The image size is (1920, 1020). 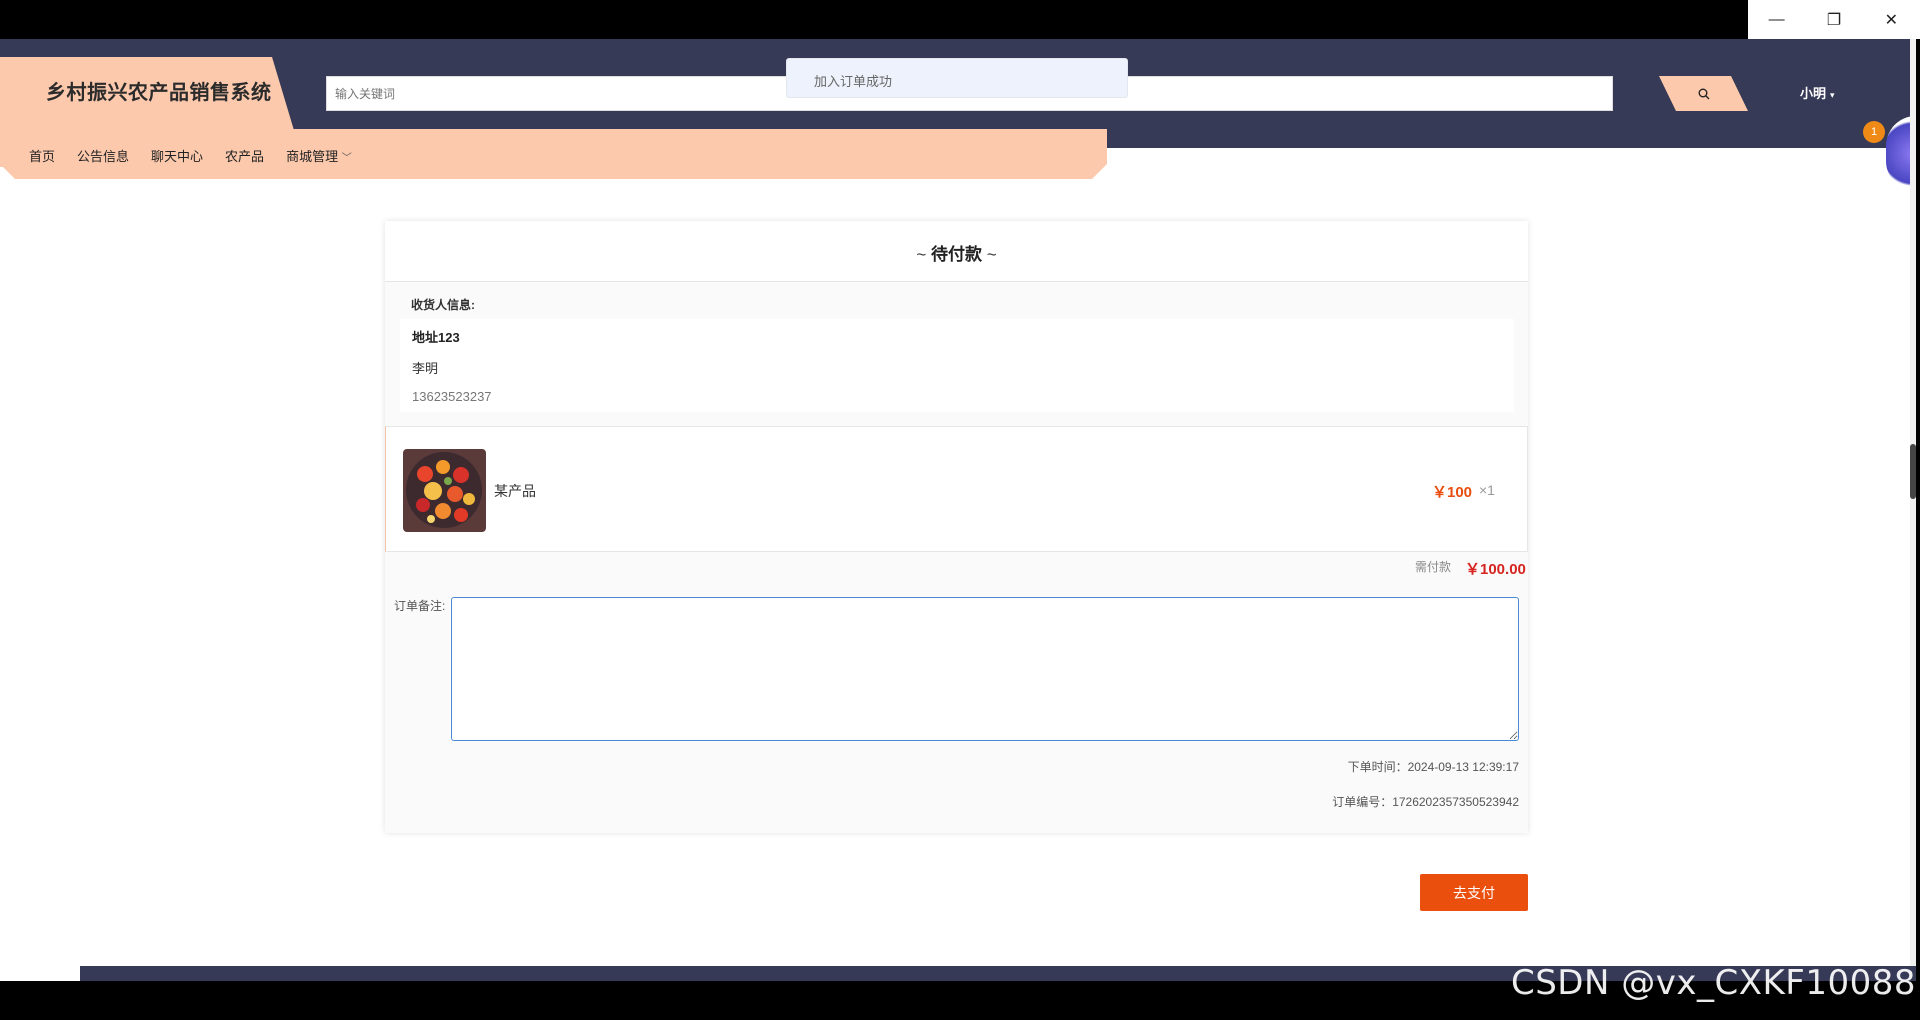 I want to click on phone-row: 13623523237, so click(x=957, y=396).